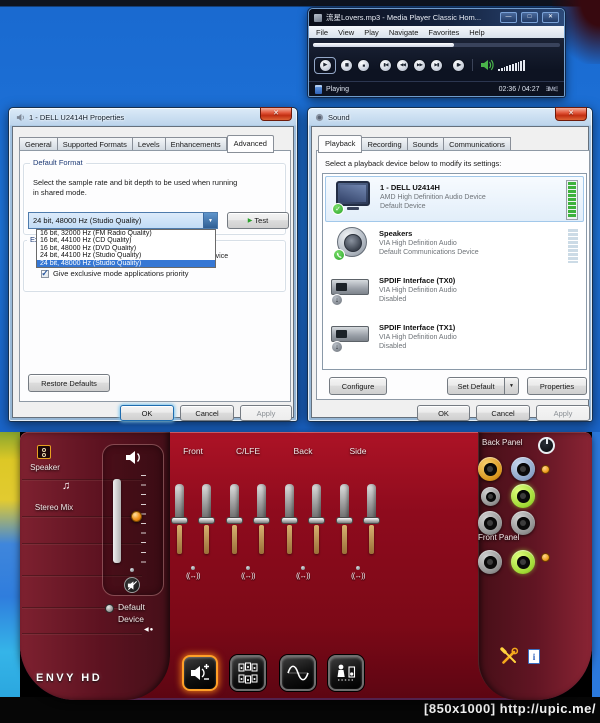  Describe the element at coordinates (126, 240) in the screenshot. I see `dropdown-option: 16 bit, 44100 Hz (CD Quality)` at that location.